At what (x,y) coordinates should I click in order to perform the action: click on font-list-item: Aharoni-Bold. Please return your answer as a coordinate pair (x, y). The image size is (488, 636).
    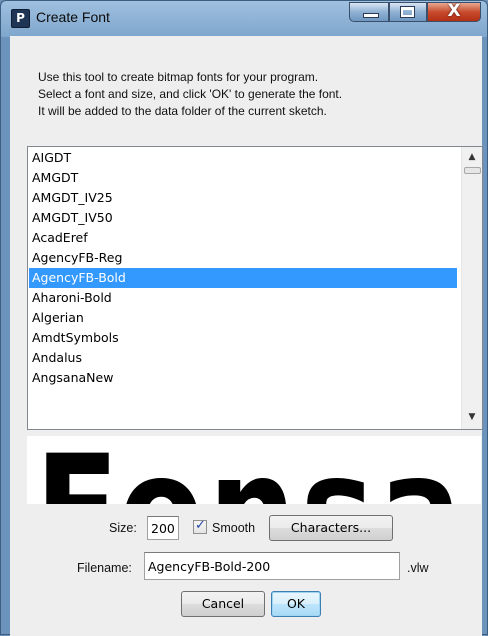
    Looking at the image, I should click on (243, 298).